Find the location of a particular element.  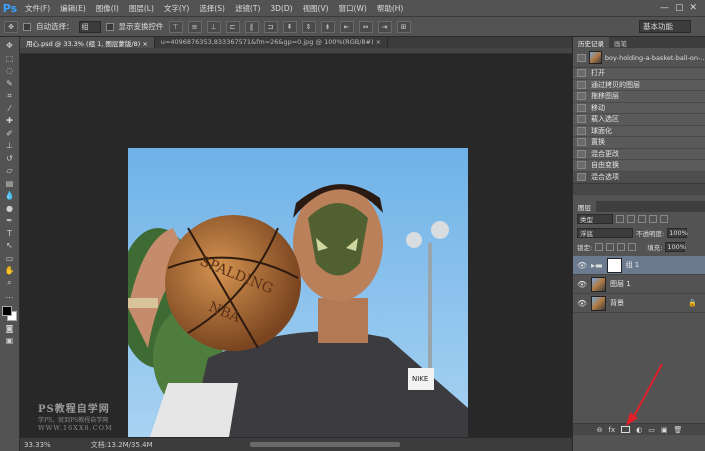

menu-help: 帮助(H) is located at coordinates (390, 8).